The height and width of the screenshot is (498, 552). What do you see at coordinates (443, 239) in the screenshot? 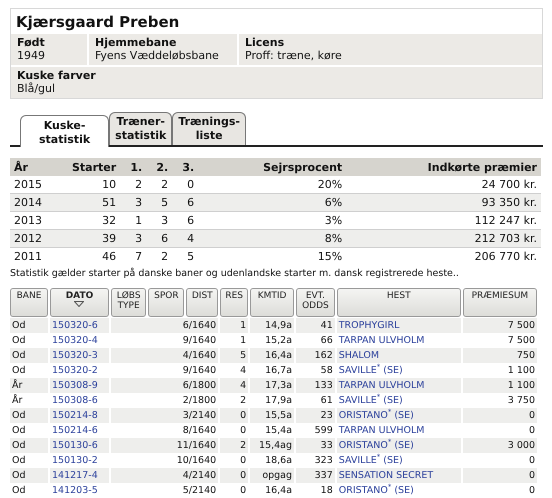
I see `table-cell: 212 703 kr.` at bounding box center [443, 239].